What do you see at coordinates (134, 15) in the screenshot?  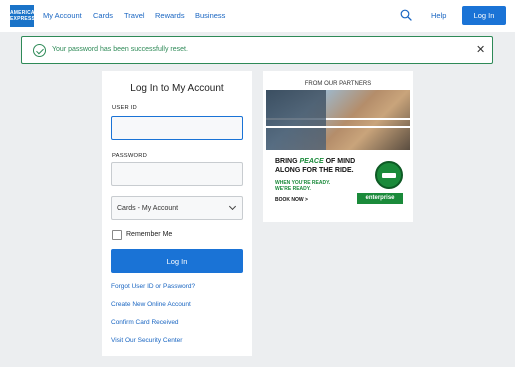 I see `nav-travel: Travel` at bounding box center [134, 15].